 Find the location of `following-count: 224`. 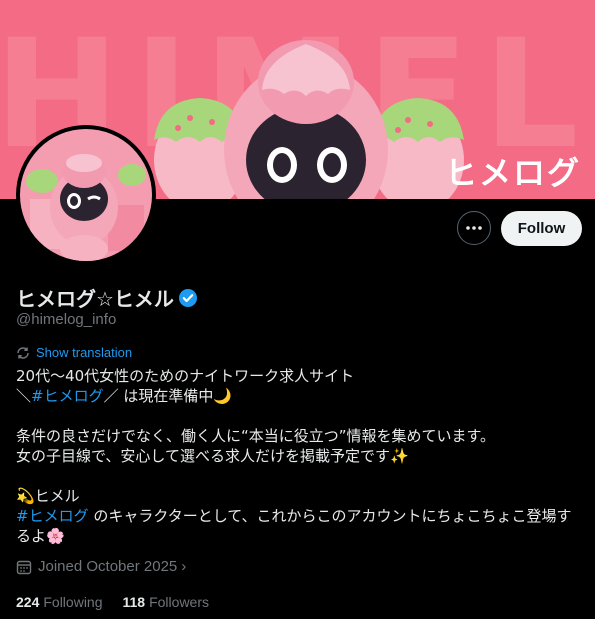

following-count: 224 is located at coordinates (28, 602).